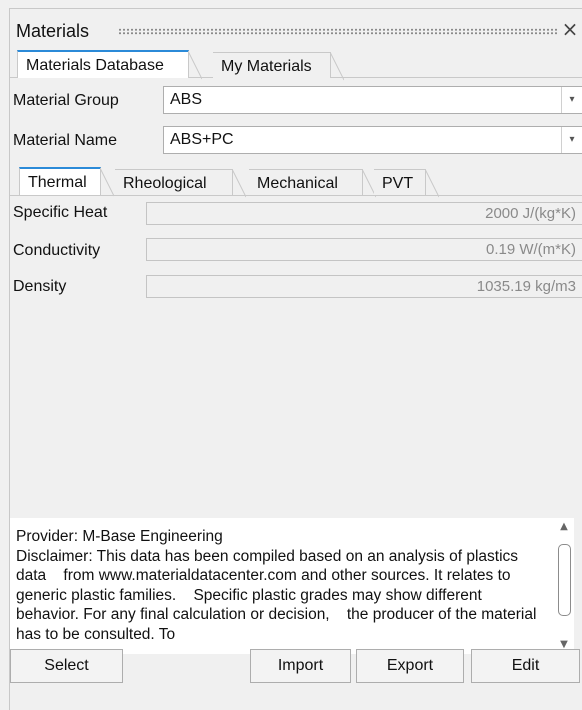 Image resolution: width=582 pixels, height=710 pixels. What do you see at coordinates (564, 527) in the screenshot?
I see `scroll-up-icon: ▲` at bounding box center [564, 527].